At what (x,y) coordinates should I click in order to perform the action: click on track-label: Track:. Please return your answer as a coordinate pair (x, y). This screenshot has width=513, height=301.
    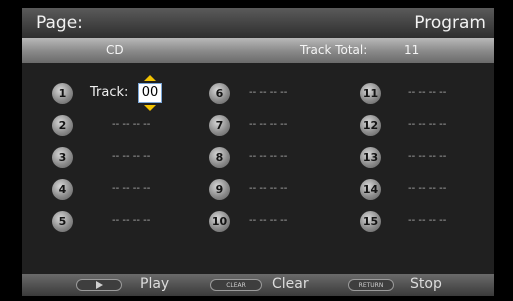
    Looking at the image, I should click on (109, 92).